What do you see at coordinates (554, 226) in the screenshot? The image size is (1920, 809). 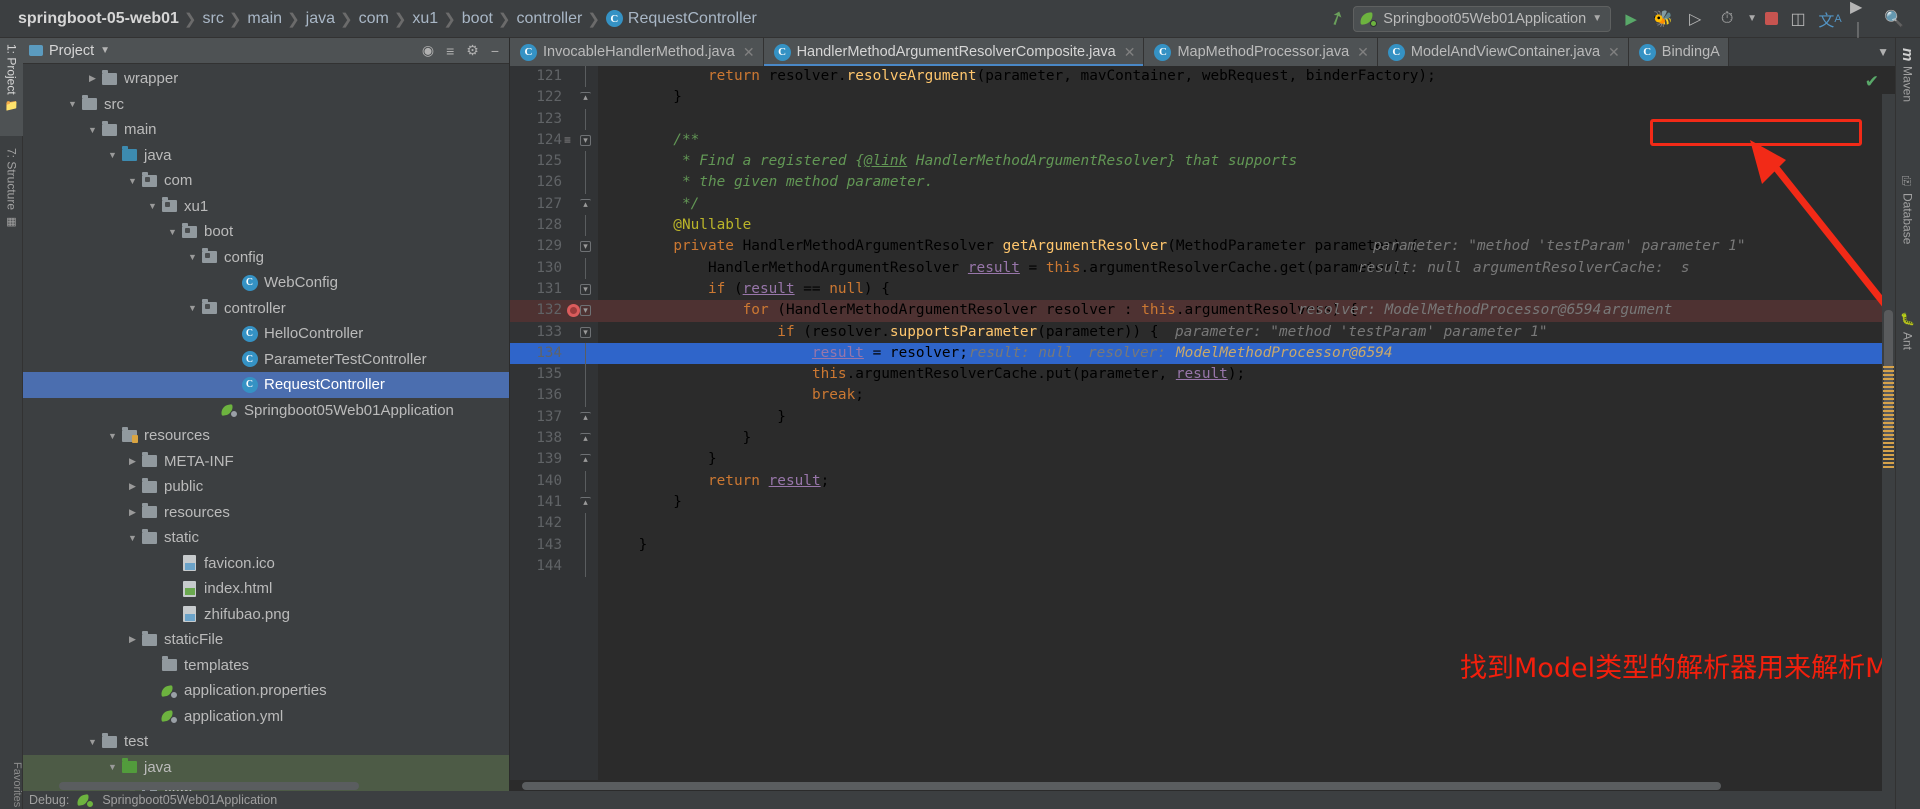 I see `gutter-line-128: 128` at bounding box center [554, 226].